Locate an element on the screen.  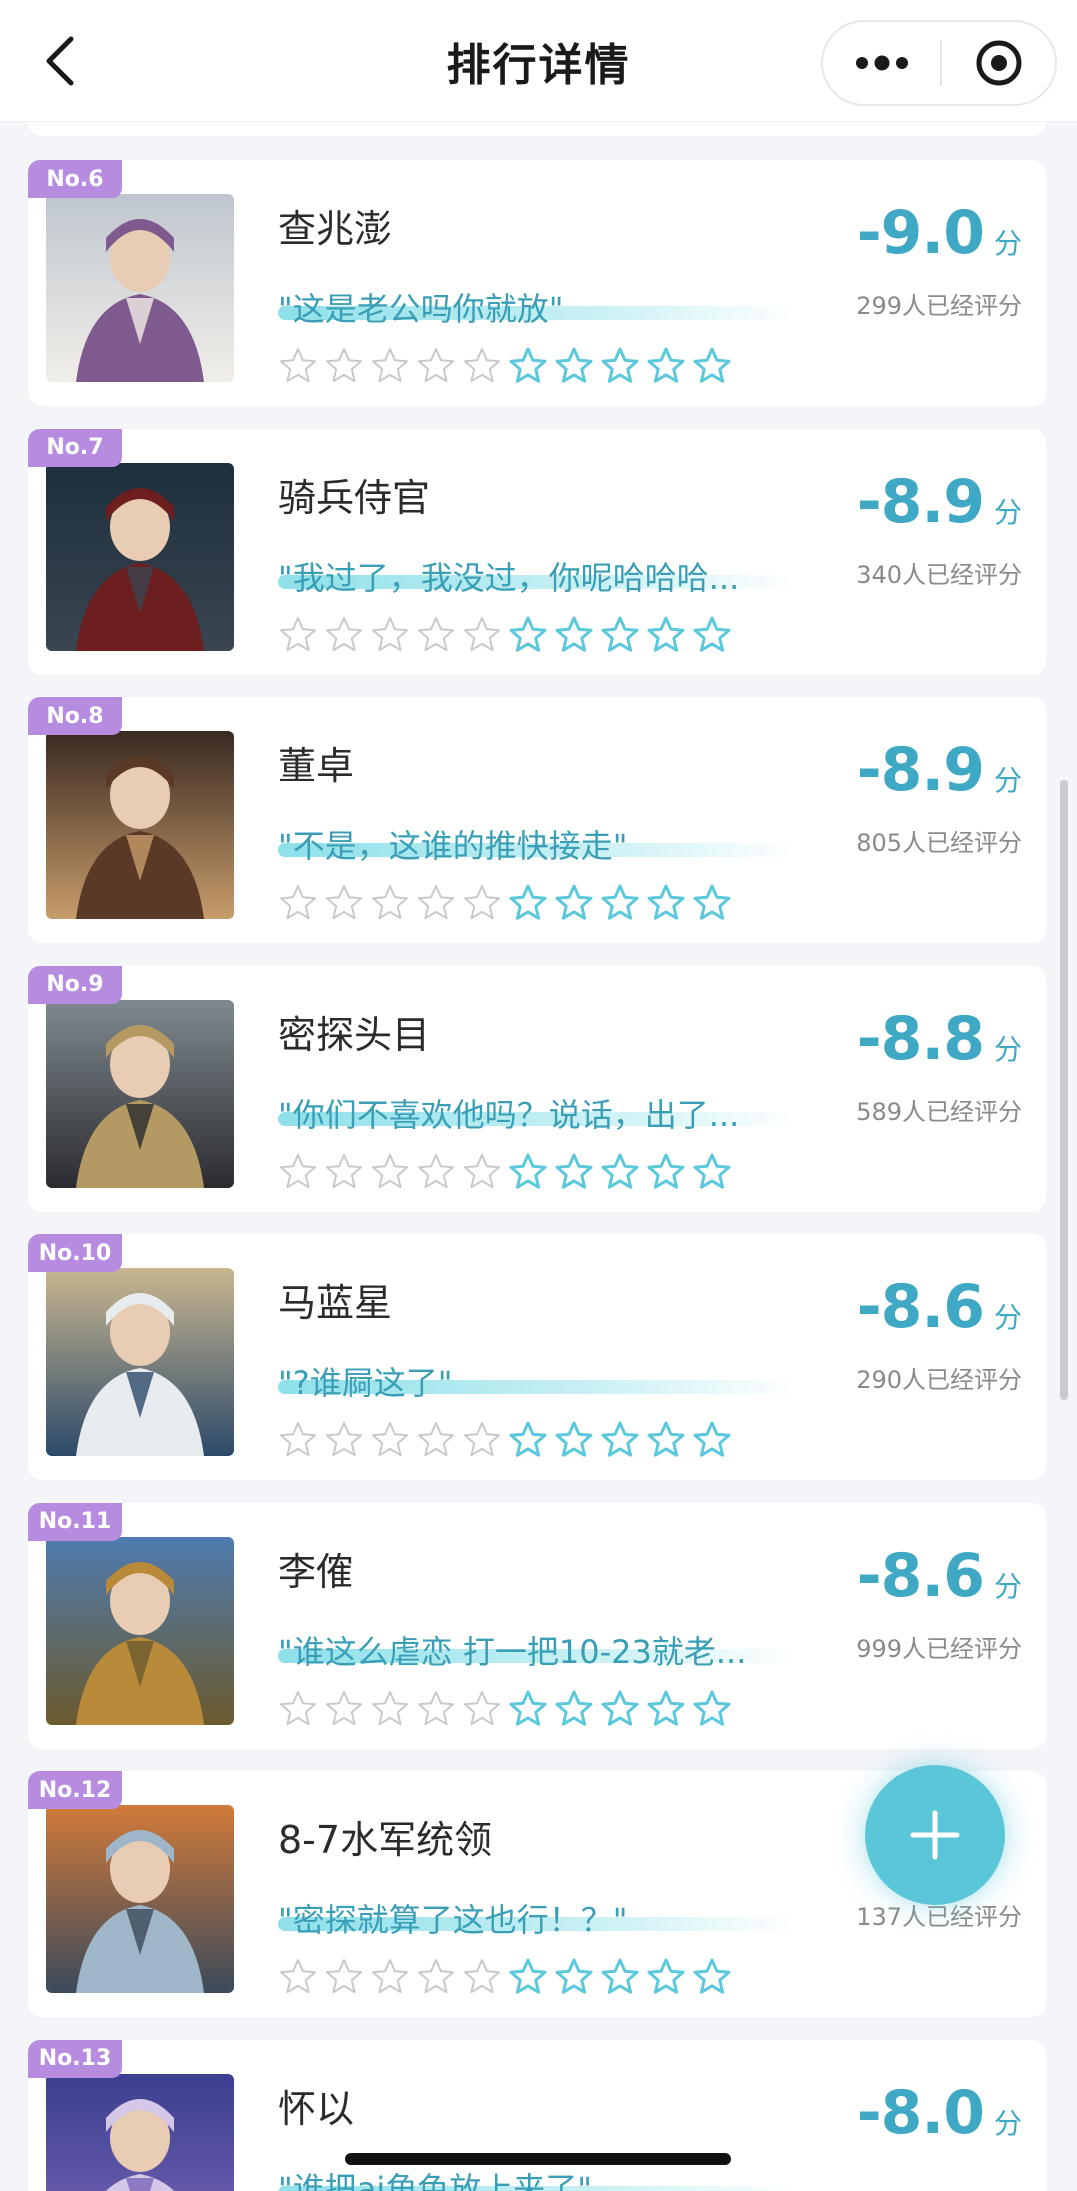
scrollbar is located at coordinates (1064, 1090).